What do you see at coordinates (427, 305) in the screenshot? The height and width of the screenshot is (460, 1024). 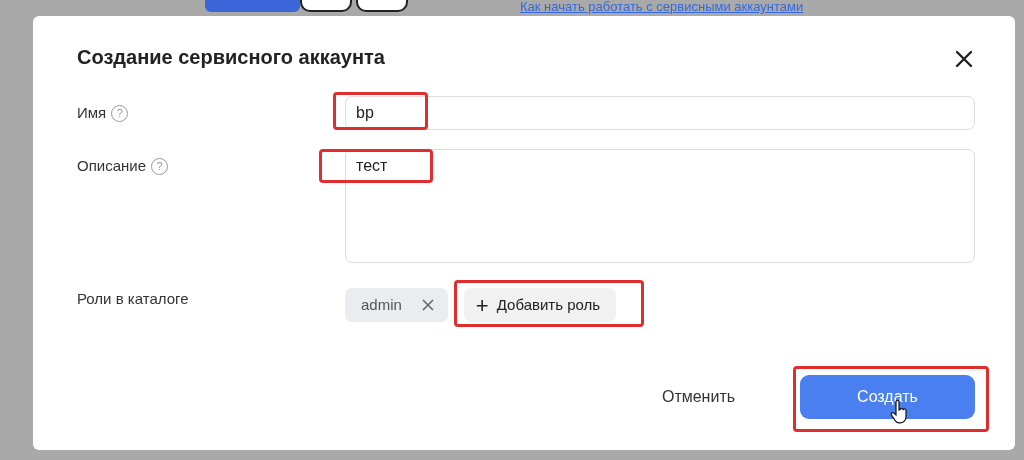 I see `remove-icon` at bounding box center [427, 305].